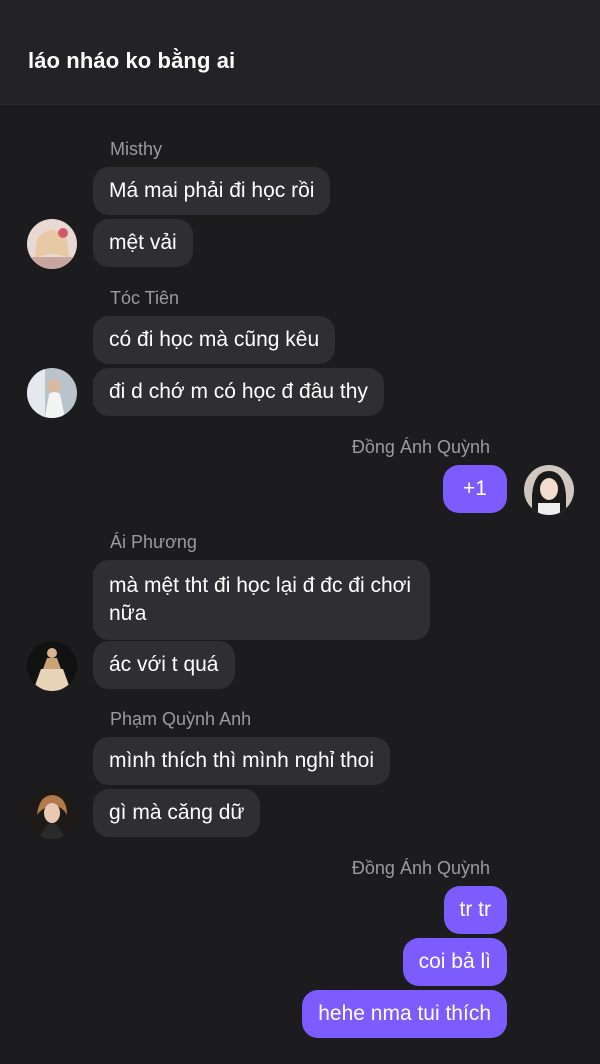 The image size is (600, 1064). What do you see at coordinates (153, 542) in the screenshot?
I see `sender-name: Ái Phương` at bounding box center [153, 542].